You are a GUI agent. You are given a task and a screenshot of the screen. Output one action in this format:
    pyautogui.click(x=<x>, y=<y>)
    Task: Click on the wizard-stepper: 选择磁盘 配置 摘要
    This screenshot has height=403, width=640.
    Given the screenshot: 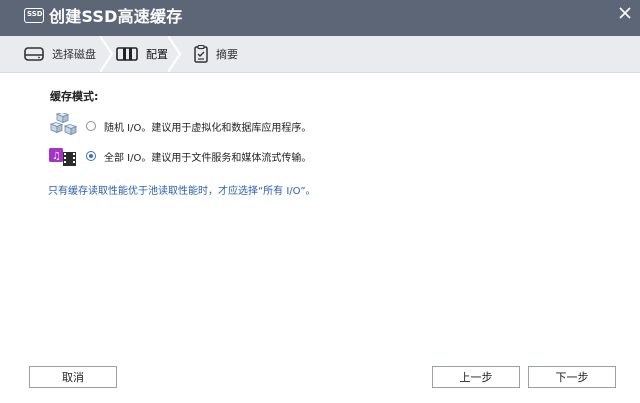 What is the action you would take?
    pyautogui.click(x=320, y=54)
    